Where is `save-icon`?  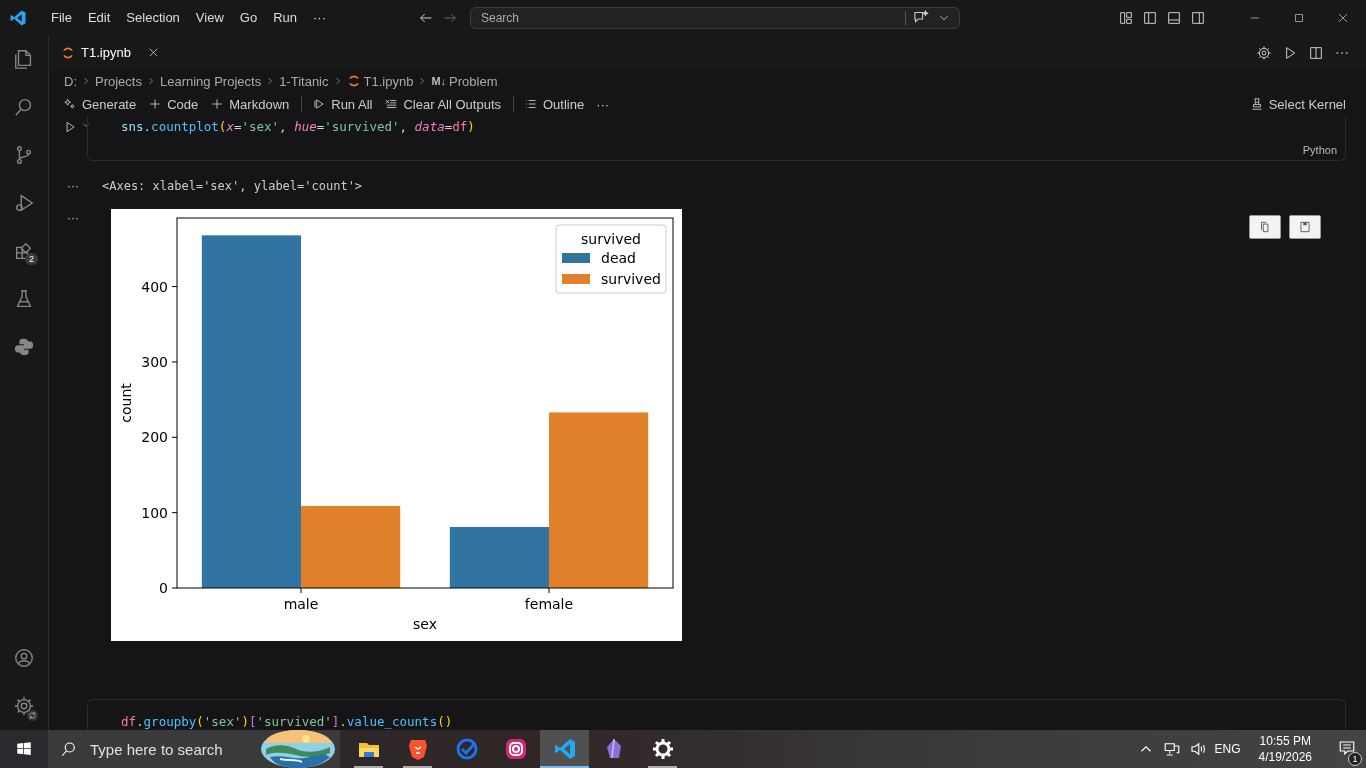 save-icon is located at coordinates (1305, 227).